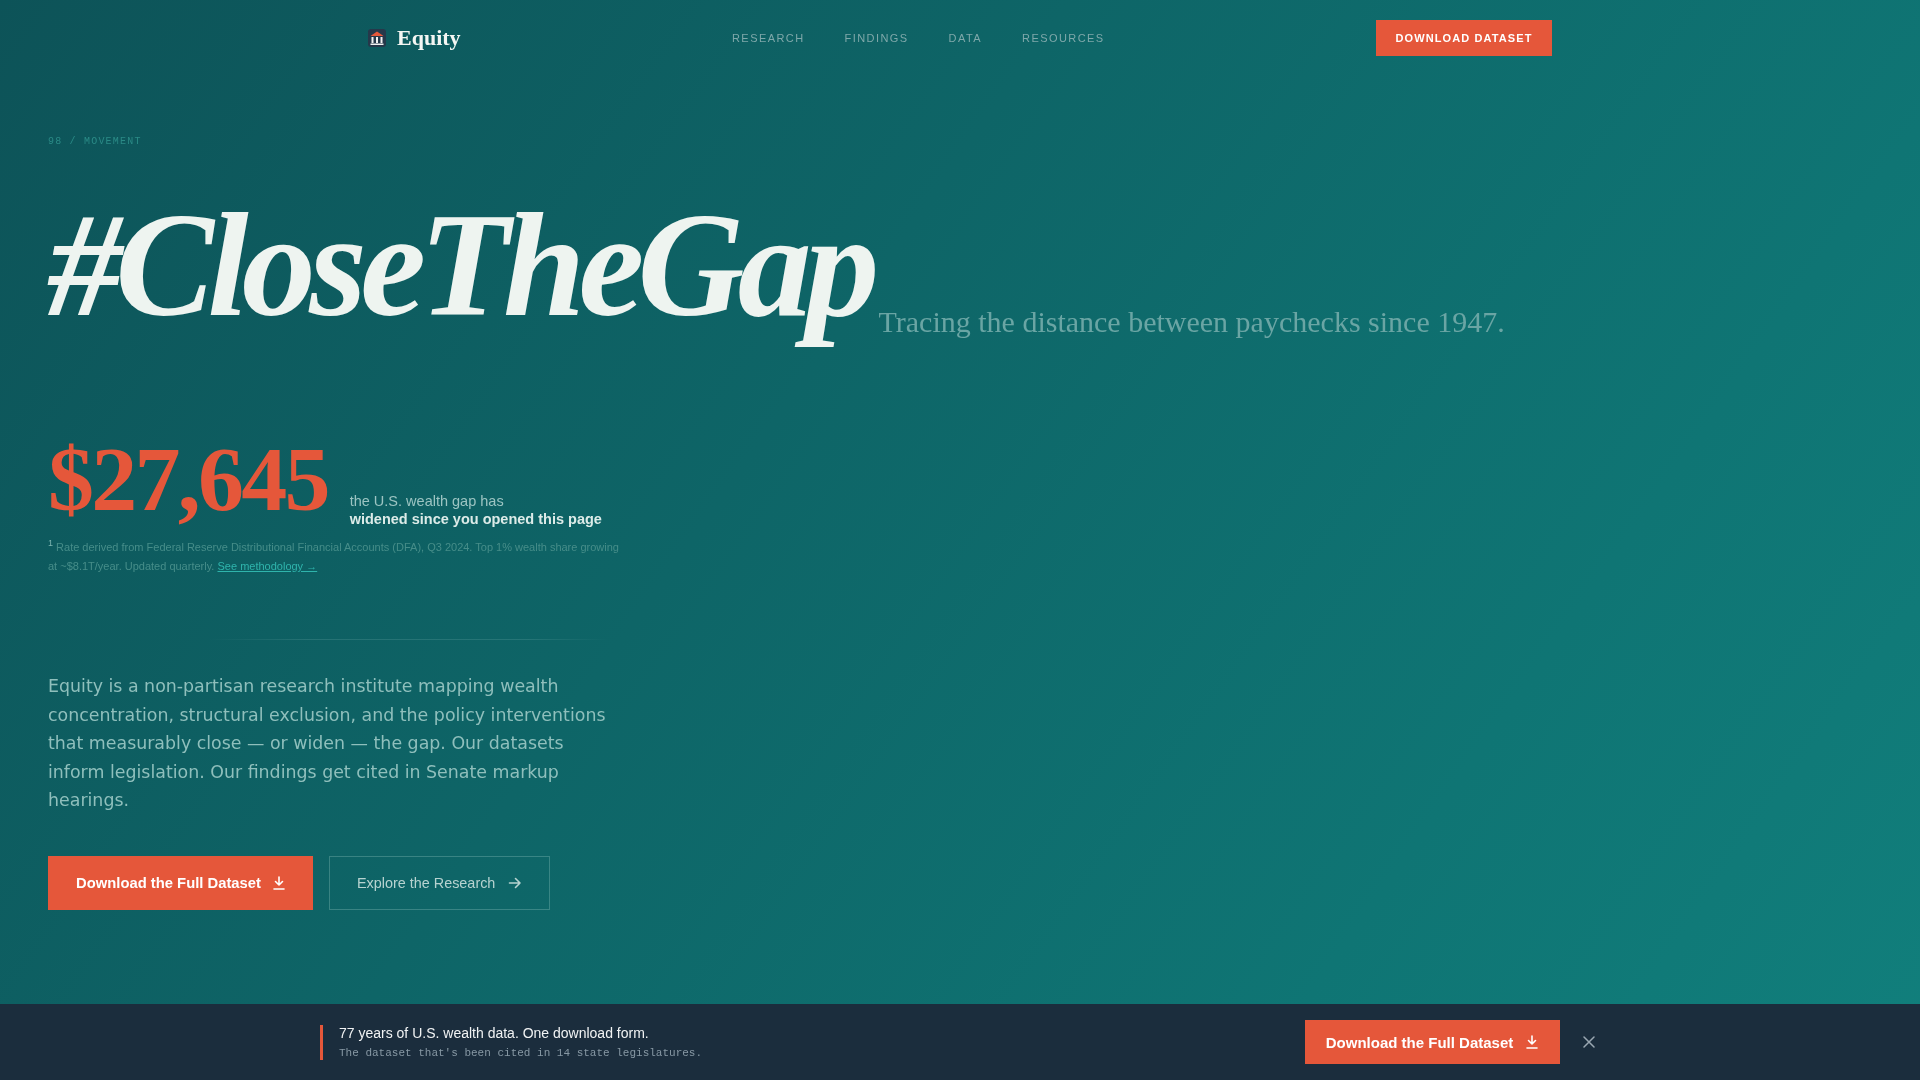  What do you see at coordinates (494, 1033) in the screenshot?
I see `banner-title: 77 years of U.S. wealth data. One download form.` at bounding box center [494, 1033].